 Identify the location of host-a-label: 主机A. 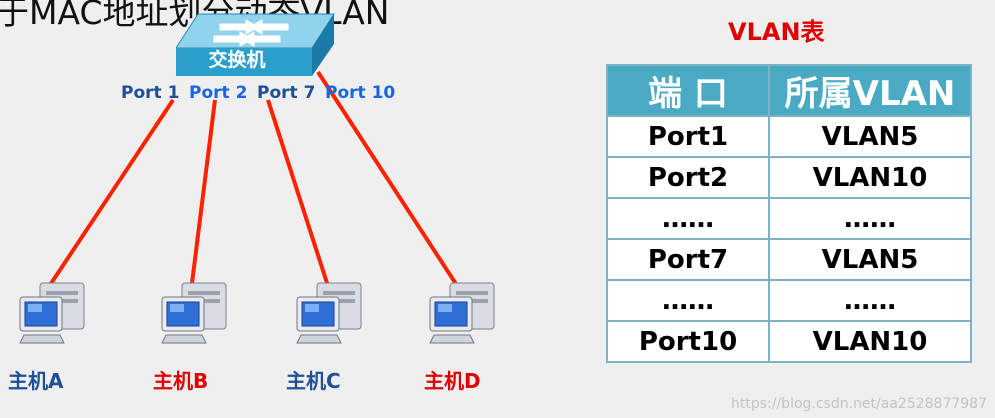
(36, 381).